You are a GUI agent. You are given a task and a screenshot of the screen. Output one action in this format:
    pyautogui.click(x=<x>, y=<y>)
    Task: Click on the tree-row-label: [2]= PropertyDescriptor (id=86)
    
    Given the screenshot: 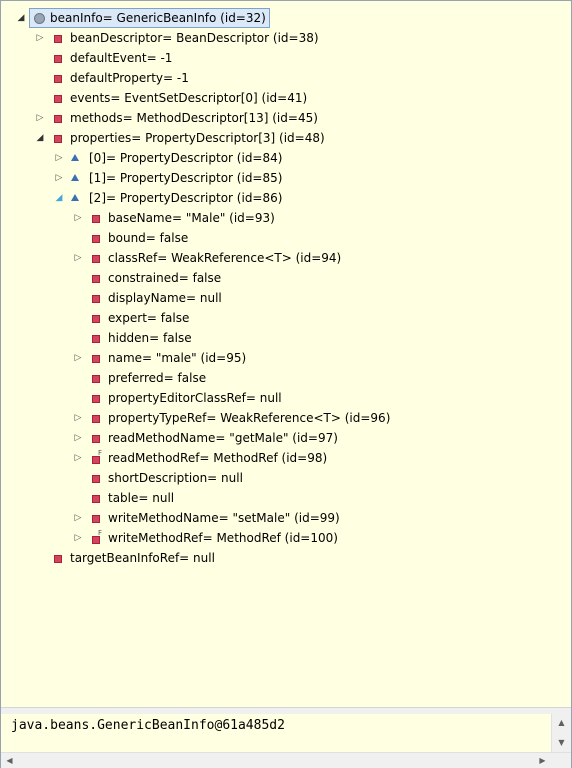 What is the action you would take?
    pyautogui.click(x=186, y=198)
    